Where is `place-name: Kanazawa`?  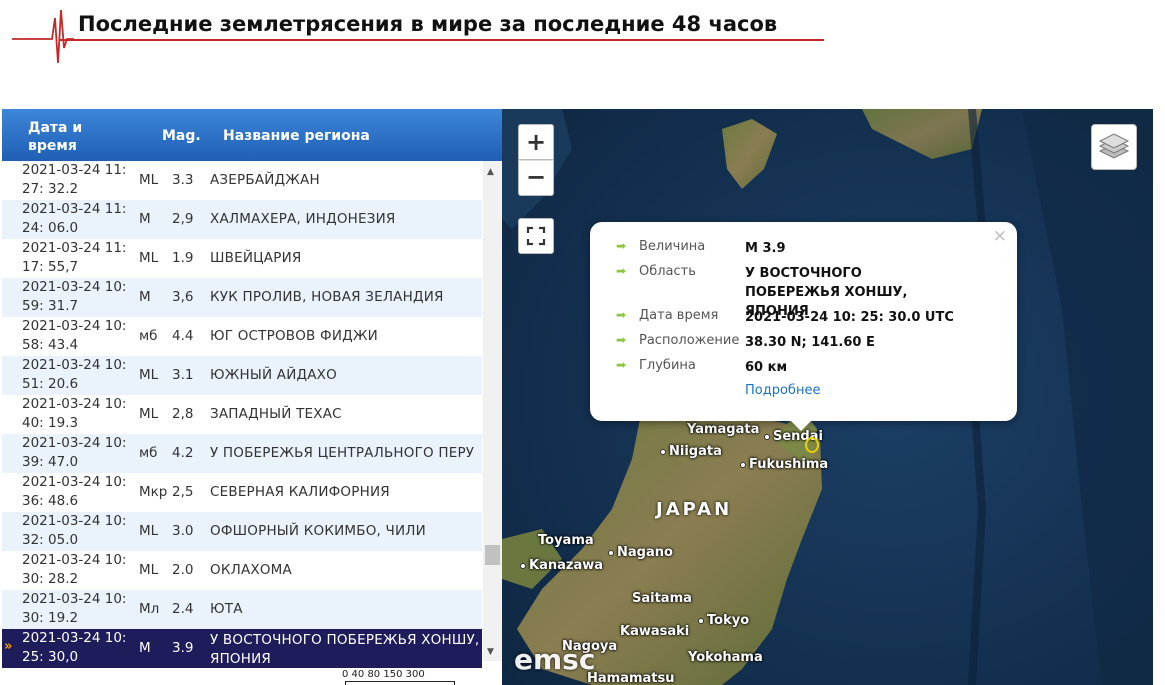 place-name: Kanazawa is located at coordinates (566, 565).